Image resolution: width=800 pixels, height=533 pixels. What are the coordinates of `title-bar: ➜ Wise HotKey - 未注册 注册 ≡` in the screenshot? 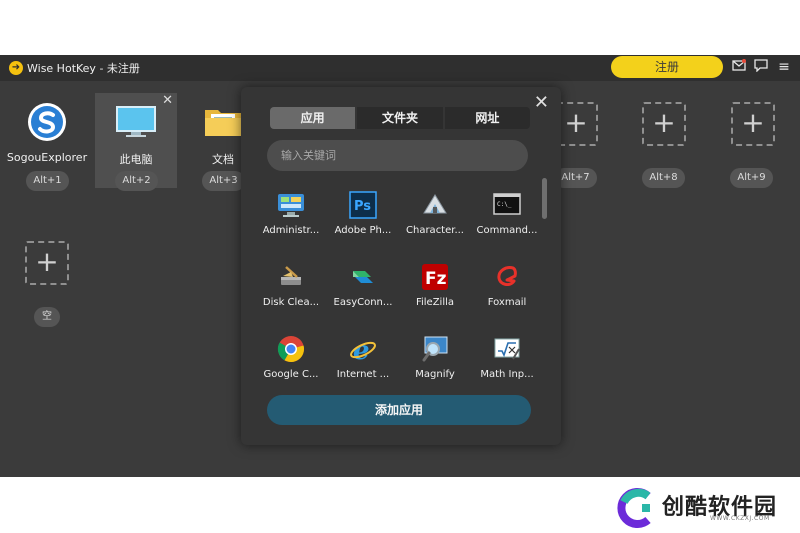 It's located at (400, 68).